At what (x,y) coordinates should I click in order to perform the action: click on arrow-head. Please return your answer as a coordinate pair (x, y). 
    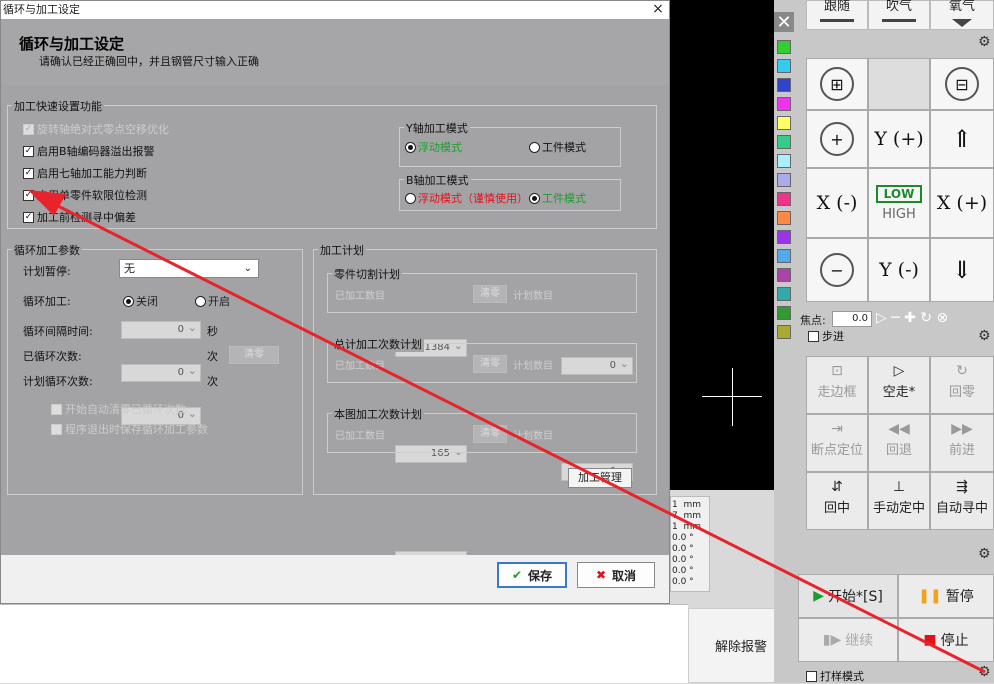
    Looking at the image, I should click on (47, 203).